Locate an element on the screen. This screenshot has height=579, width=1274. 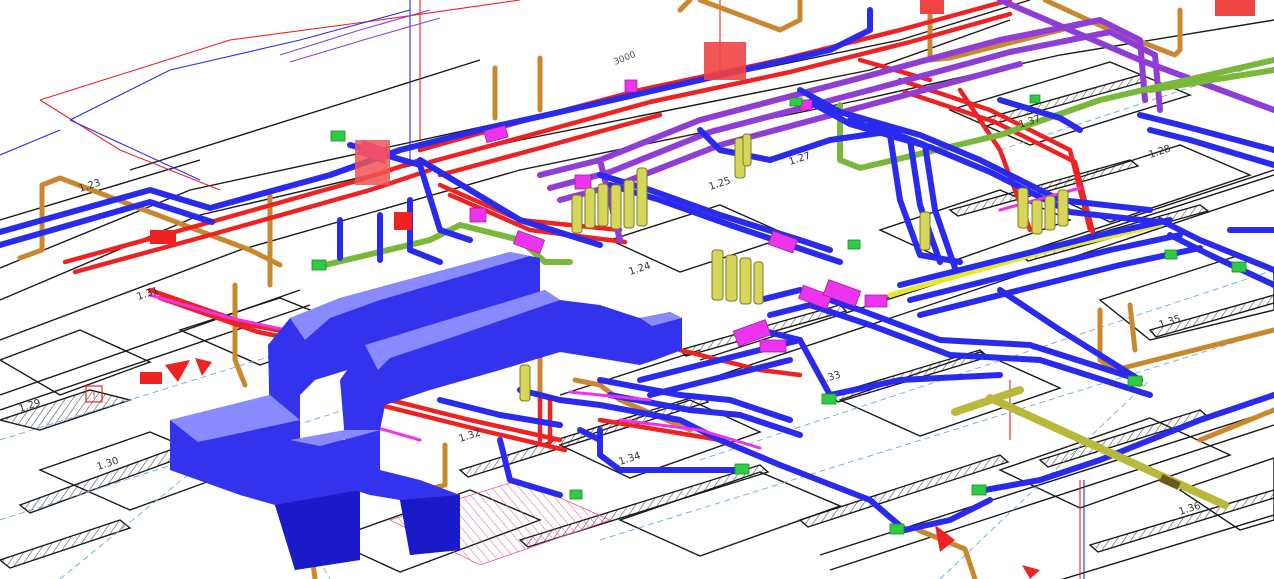
room-tag: 1.28 is located at coordinates (1160, 152).